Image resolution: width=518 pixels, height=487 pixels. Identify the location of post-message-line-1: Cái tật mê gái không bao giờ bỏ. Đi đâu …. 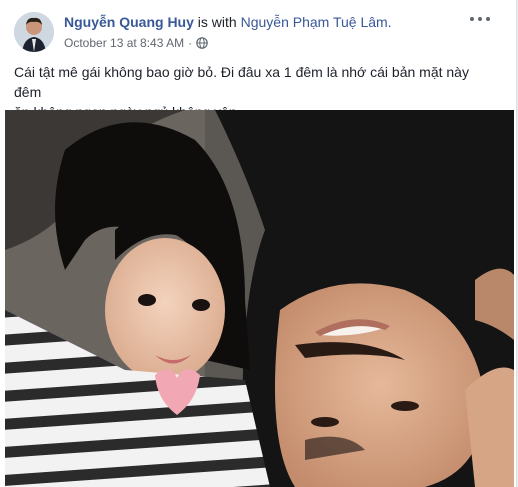
(241, 82).